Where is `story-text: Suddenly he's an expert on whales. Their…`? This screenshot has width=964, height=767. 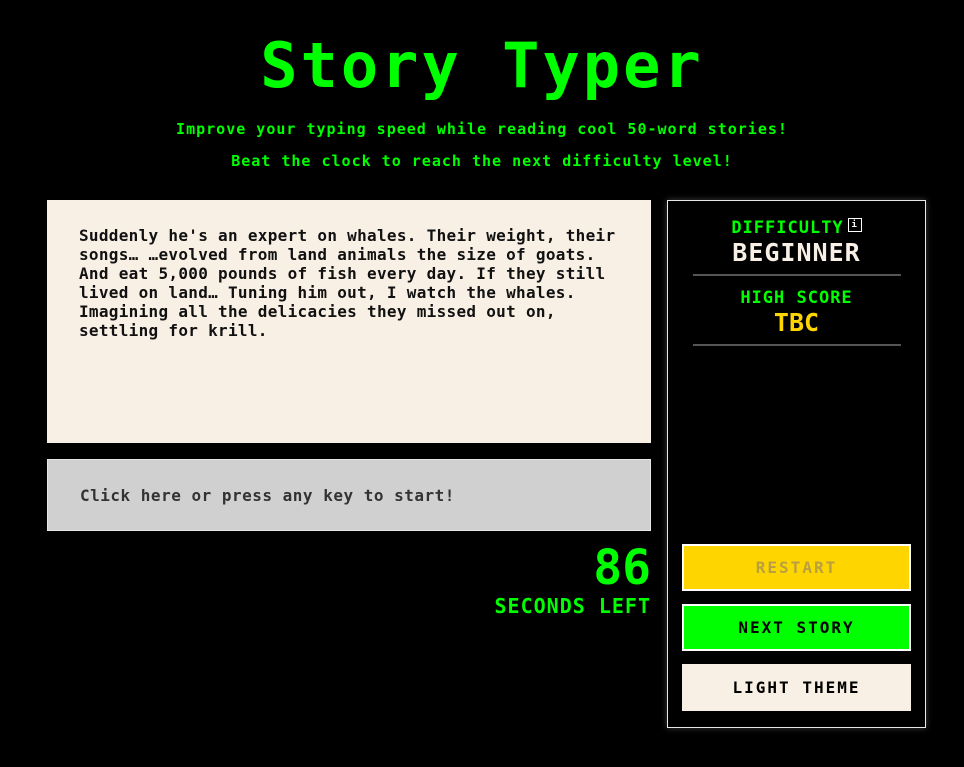 story-text: Suddenly he's an expert on whales. Their… is located at coordinates (347, 283).